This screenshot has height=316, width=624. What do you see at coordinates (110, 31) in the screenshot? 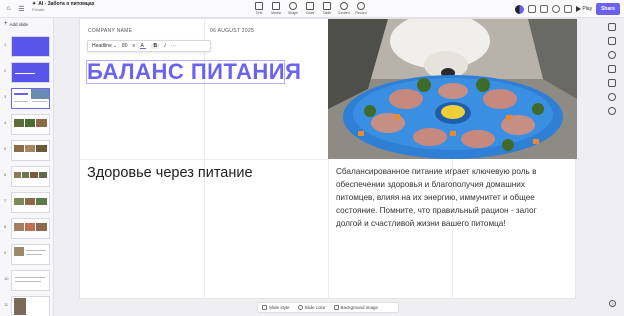
I see `company-name: COMPANY NAME` at bounding box center [110, 31].